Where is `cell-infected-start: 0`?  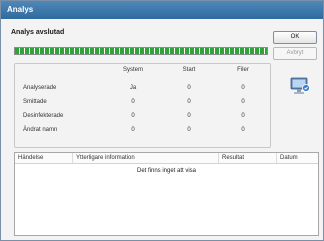 cell-infected-start: 0 is located at coordinates (189, 102).